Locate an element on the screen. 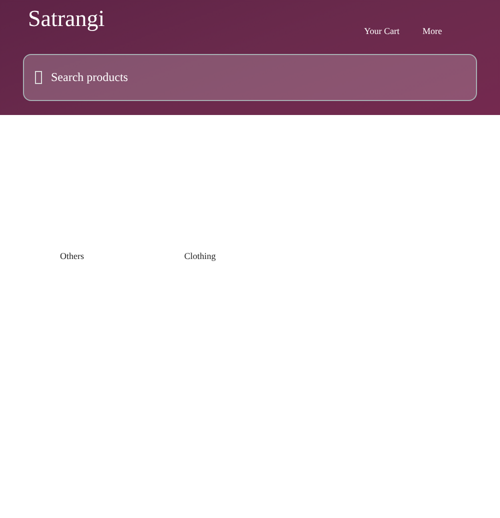 The image size is (500, 518). nav-link: Your Cart is located at coordinates (382, 31).